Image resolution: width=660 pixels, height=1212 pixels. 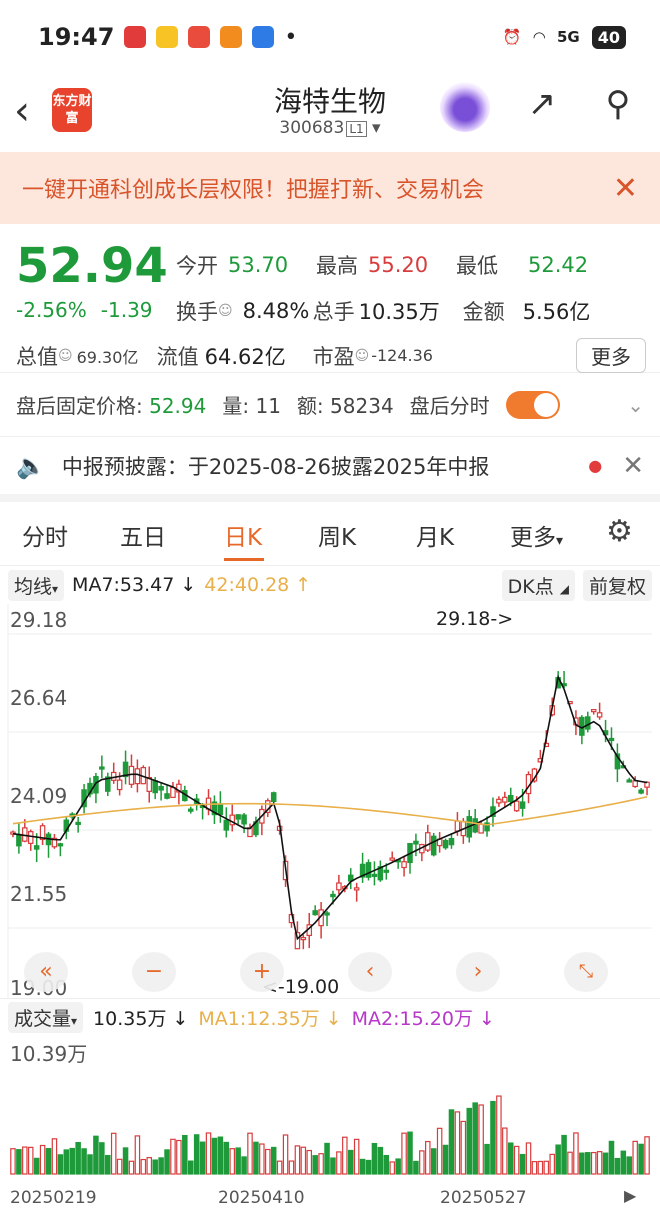 I want to click on disclosure-notice: 🔈 中报预披露：于2025-08-26披露2025年中报 ● ✕, so click(x=330, y=469).